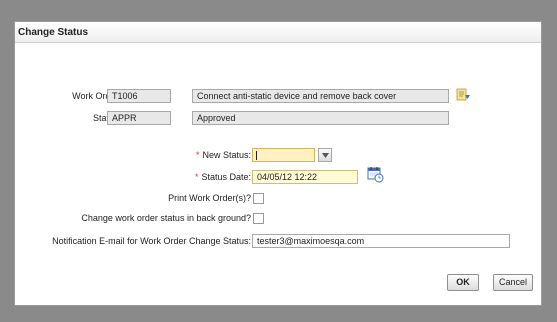 The height and width of the screenshot is (322, 557). I want to click on chevron-down-icon, so click(325, 155).